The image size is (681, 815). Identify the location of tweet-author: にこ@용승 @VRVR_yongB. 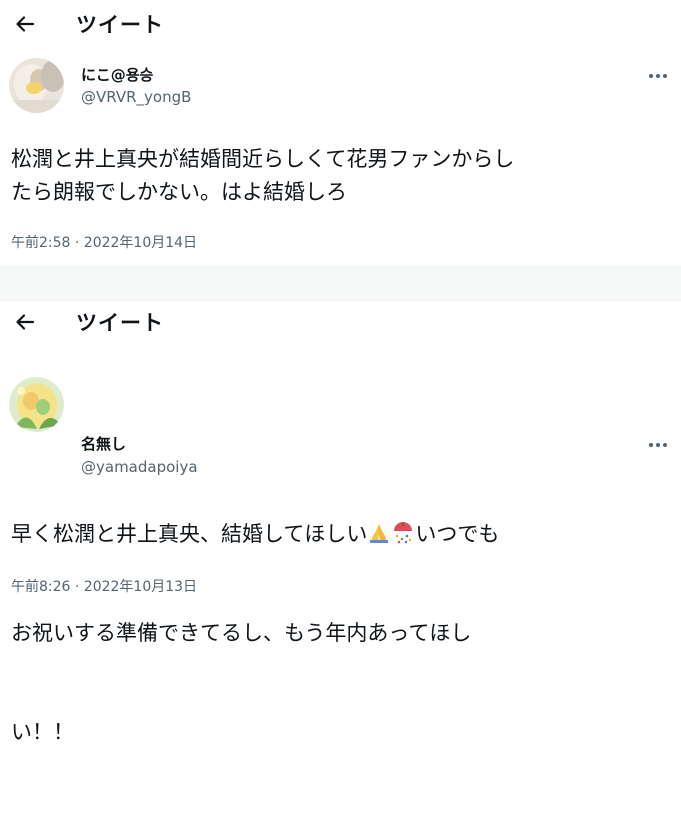
(340, 87).